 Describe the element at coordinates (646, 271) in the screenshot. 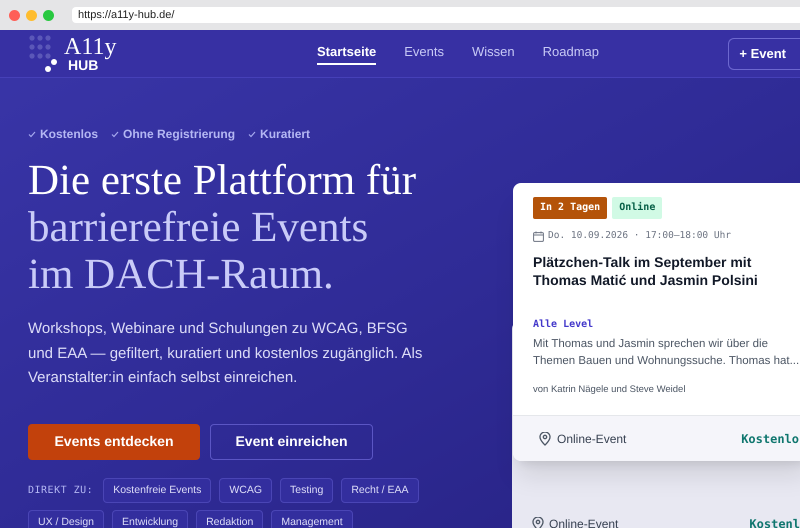

I see `event-title: Plätzchen-Talk im September mit Thomas Matić und Jasmin Polsini` at that location.